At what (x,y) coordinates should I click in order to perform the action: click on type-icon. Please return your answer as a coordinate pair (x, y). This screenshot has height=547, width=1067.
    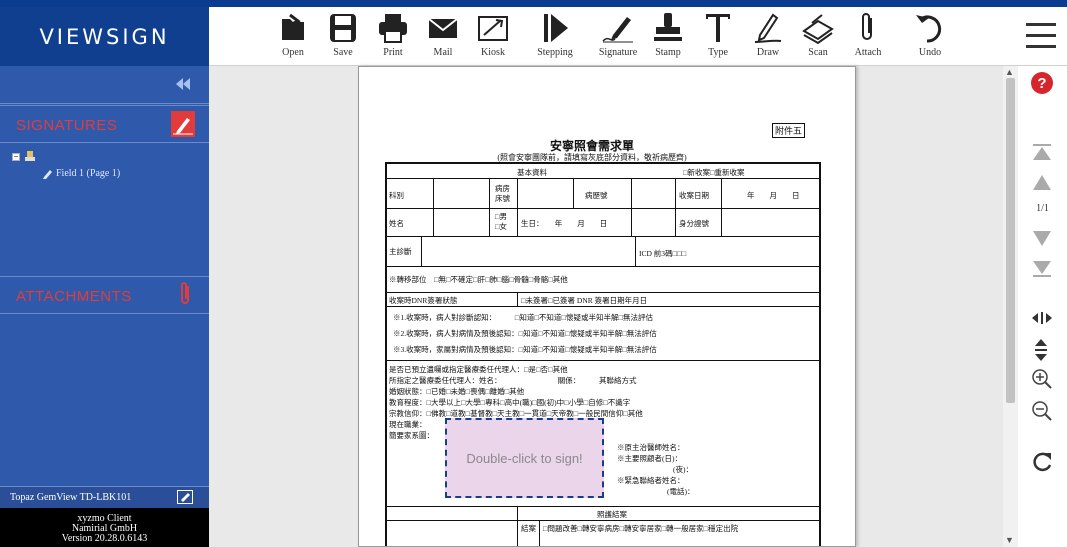
    Looking at the image, I should click on (718, 28).